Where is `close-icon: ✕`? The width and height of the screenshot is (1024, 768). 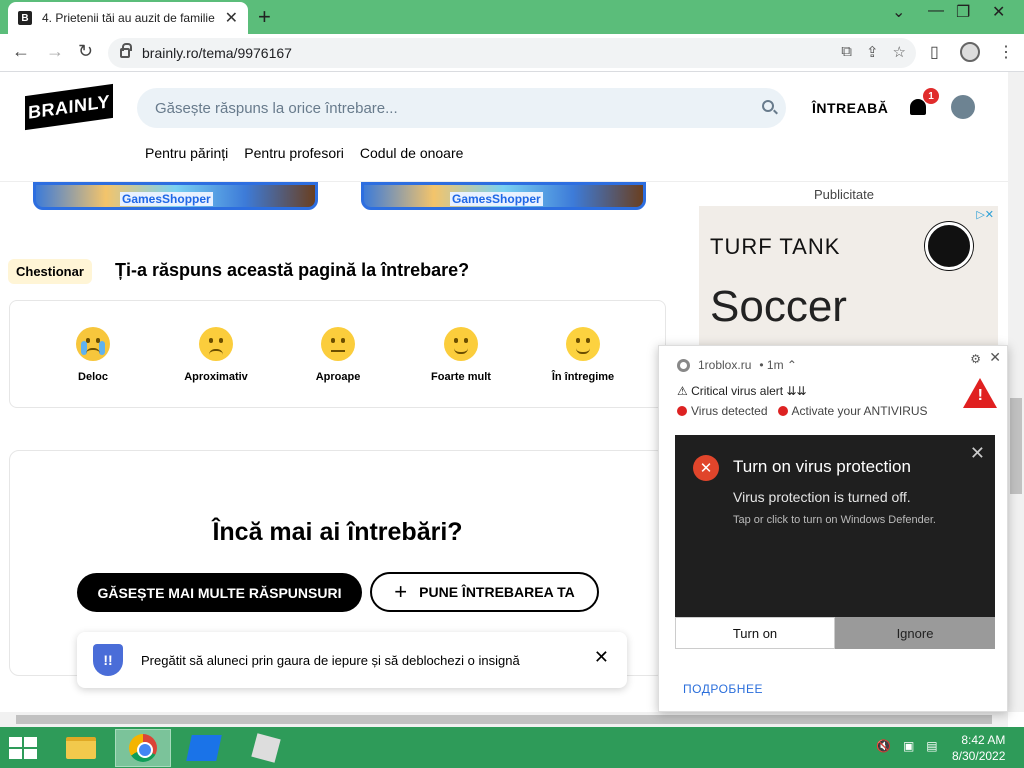
close-icon: ✕ is located at coordinates (995, 357).